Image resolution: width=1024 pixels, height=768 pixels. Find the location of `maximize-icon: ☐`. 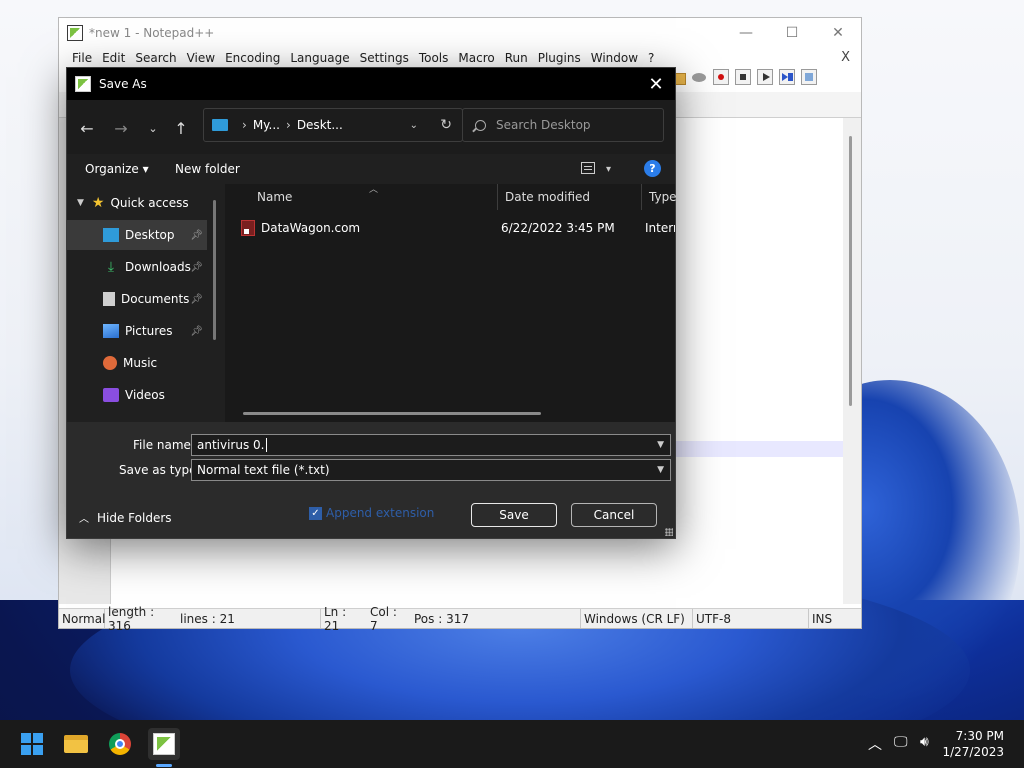

maximize-icon: ☐ is located at coordinates (792, 33).